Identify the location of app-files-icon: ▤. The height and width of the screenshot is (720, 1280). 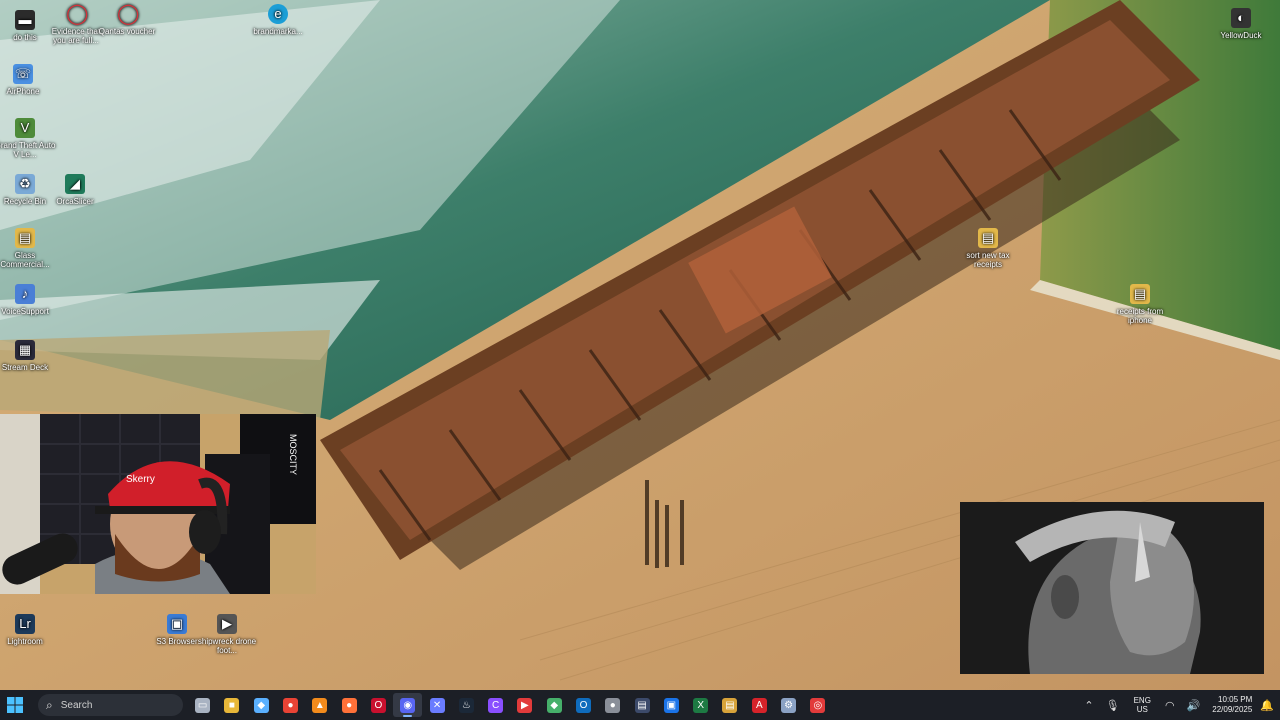
(730, 705).